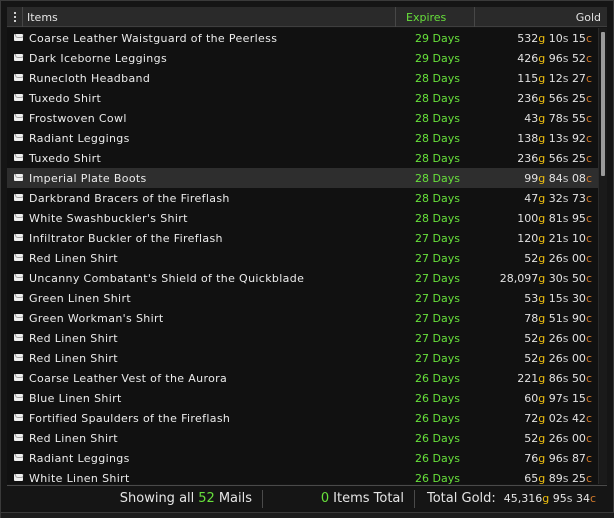  Describe the element at coordinates (302, 398) in the screenshot. I see `mail-row: Blue Linen Shirt 26 Days 60g 97s 15c` at that location.